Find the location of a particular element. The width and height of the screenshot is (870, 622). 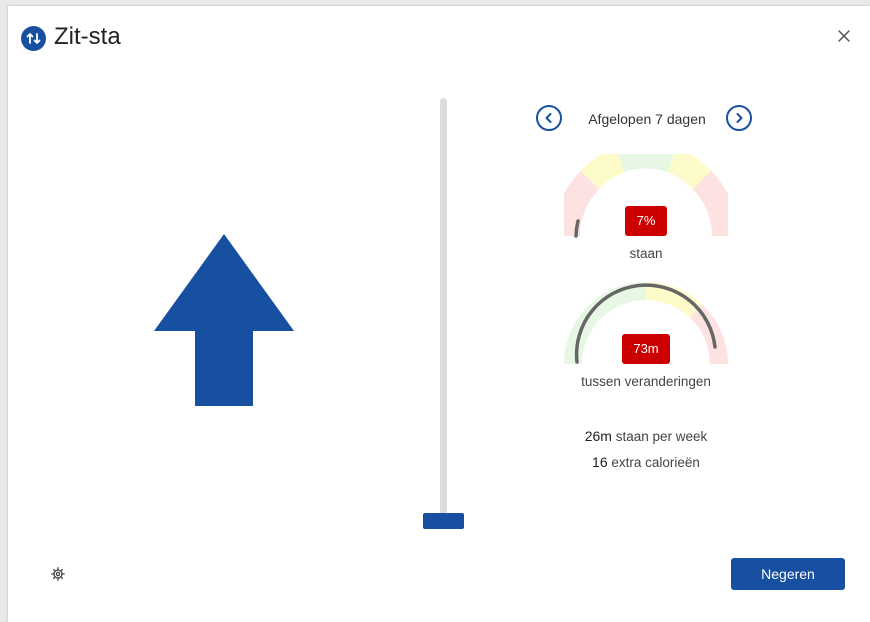

close-icon is located at coordinates (844, 36).